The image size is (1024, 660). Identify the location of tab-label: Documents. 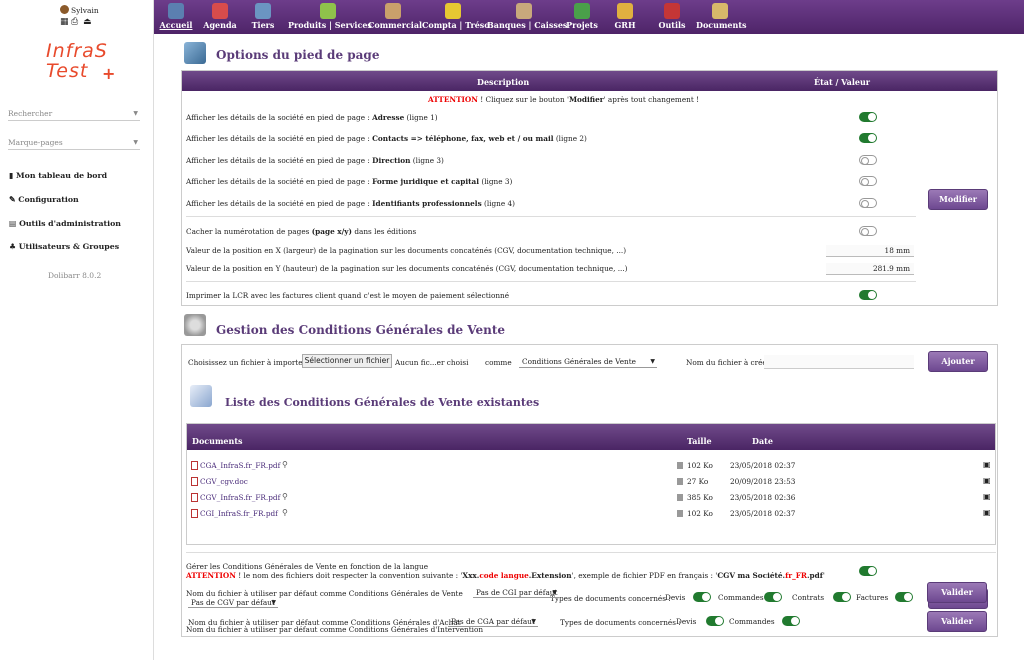
(721, 25).